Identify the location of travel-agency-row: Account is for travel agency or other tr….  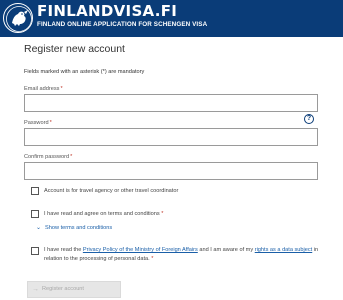
(176, 192).